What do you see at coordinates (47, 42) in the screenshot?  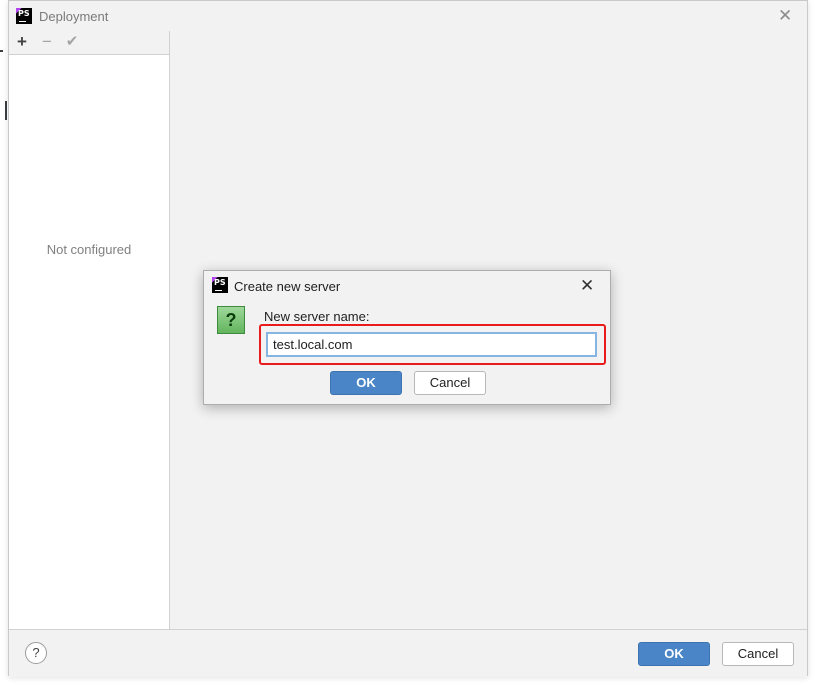 I see `minus-icon: −` at bounding box center [47, 42].